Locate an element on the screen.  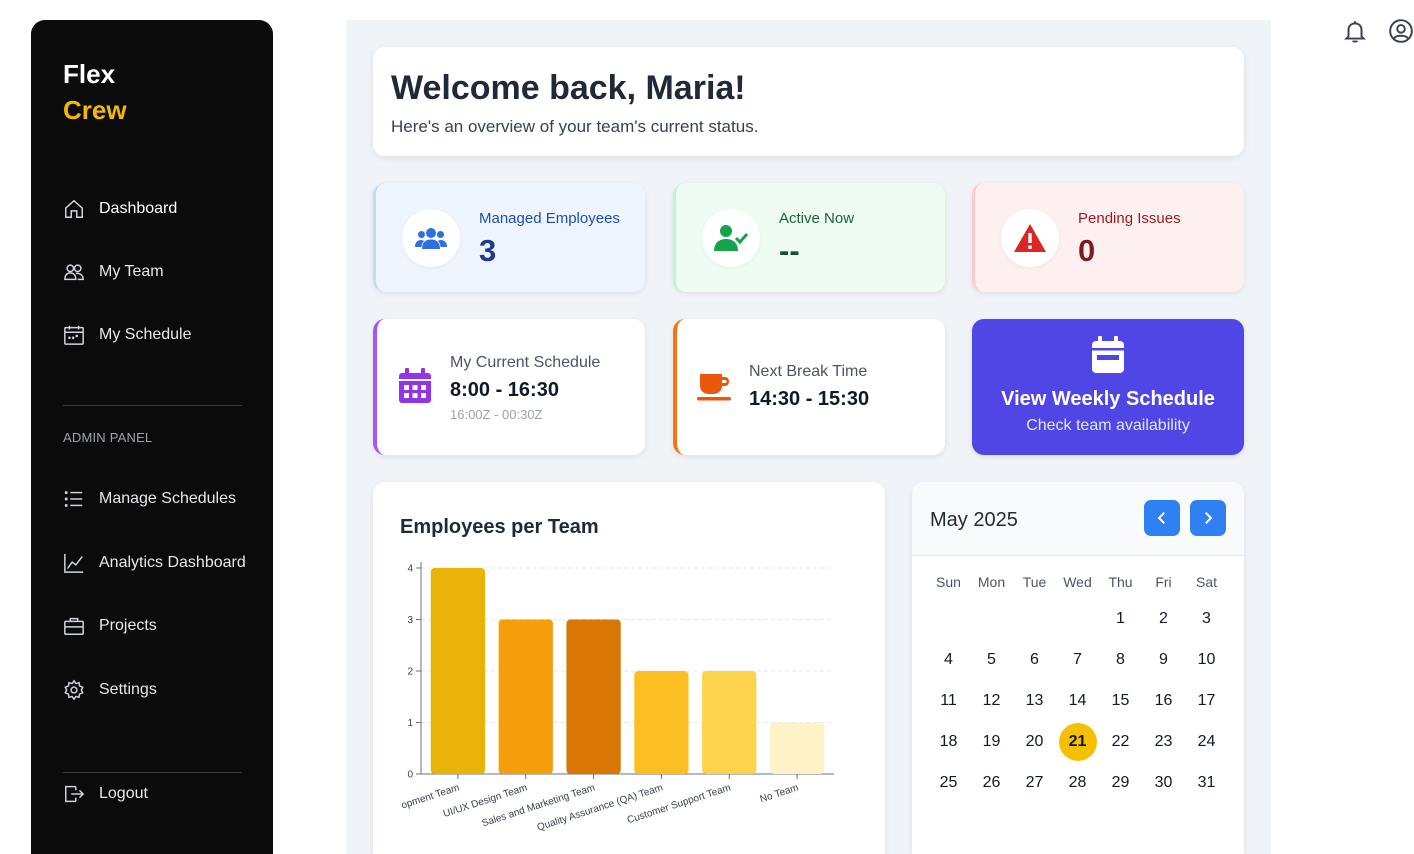
calendar-weekday-label: Sat is located at coordinates (1206, 582).